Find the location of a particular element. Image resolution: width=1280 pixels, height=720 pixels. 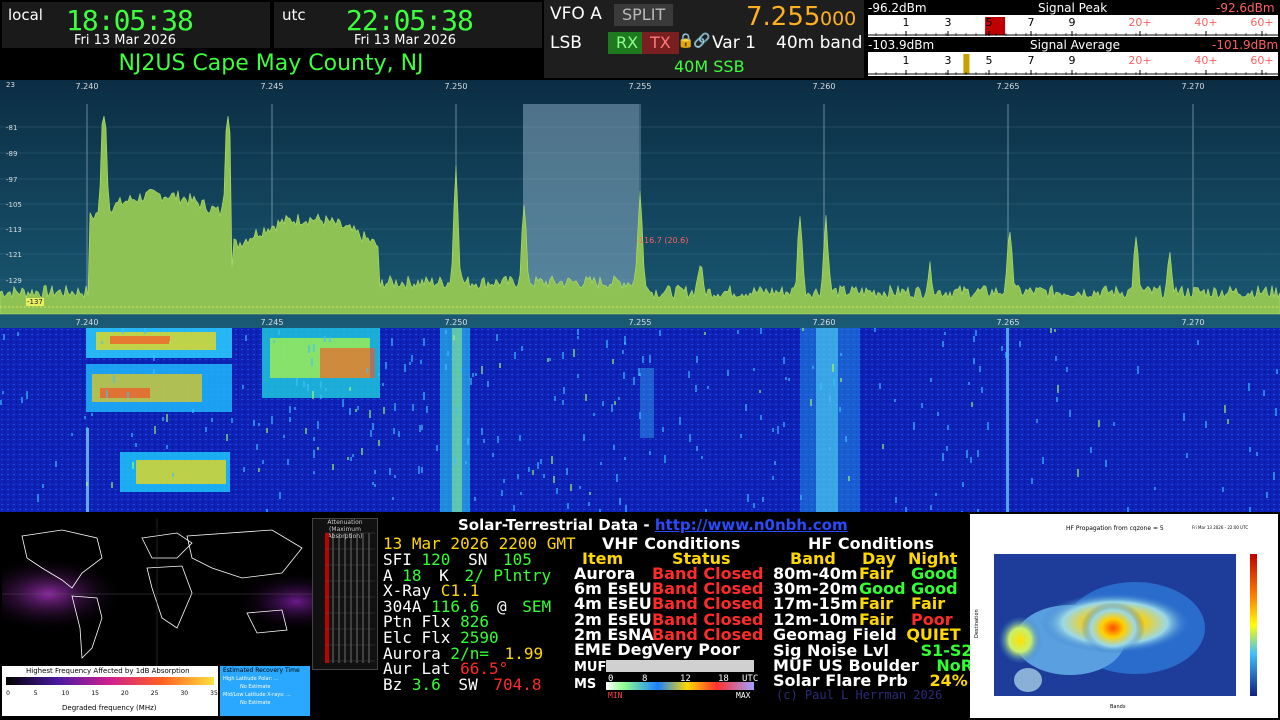

vhf-row: EME DegVery Poor is located at coordinates (657, 649).